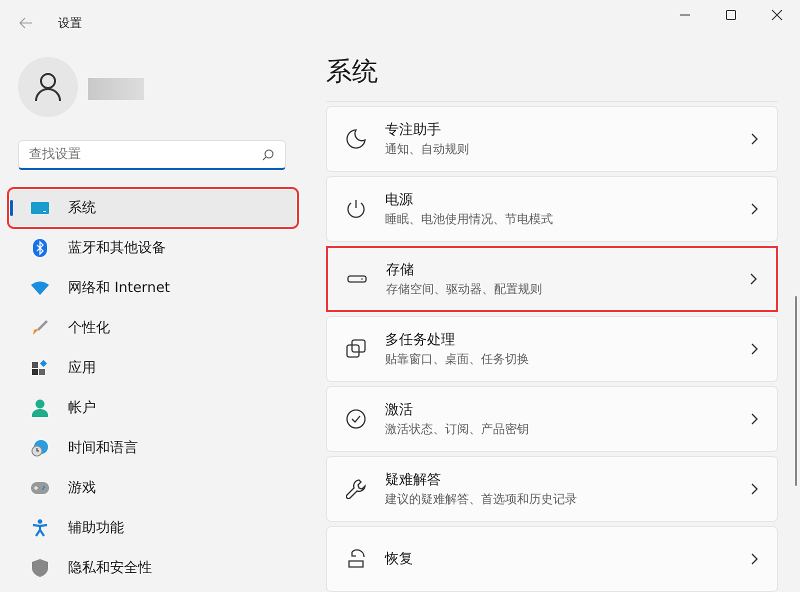 Image resolution: width=800 pixels, height=592 pixels. What do you see at coordinates (153, 488) in the screenshot?
I see `sidebar-item: 游戏` at bounding box center [153, 488].